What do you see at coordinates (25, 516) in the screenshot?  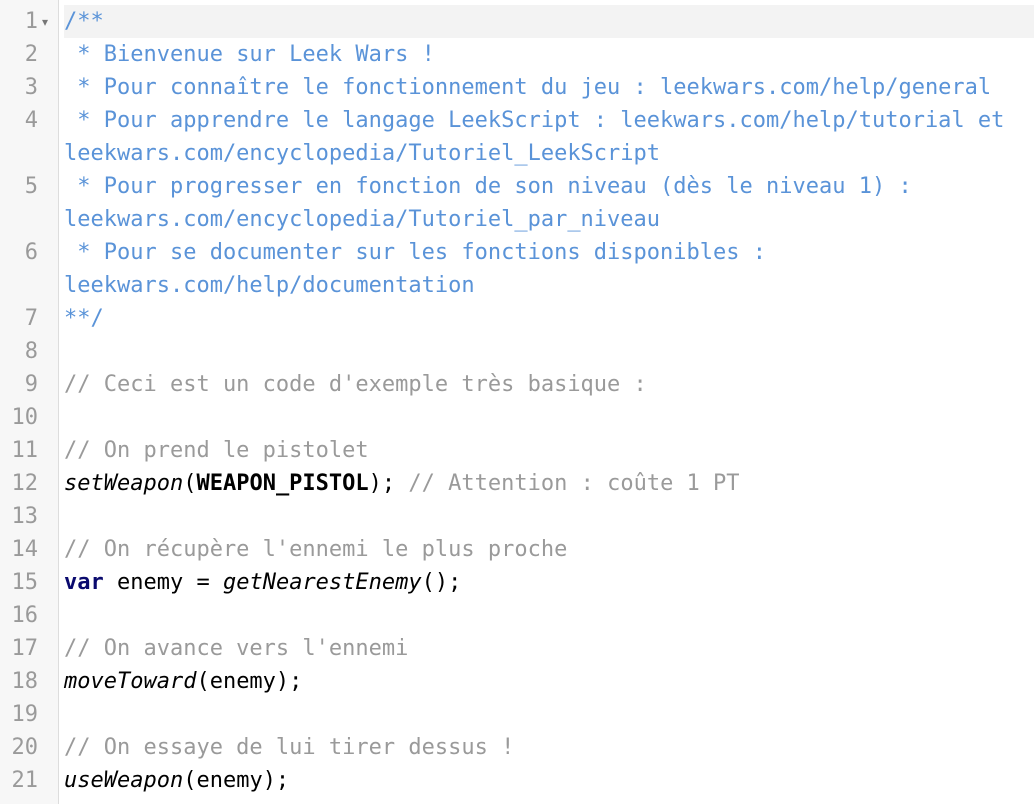 I see `line-number: 13` at bounding box center [25, 516].